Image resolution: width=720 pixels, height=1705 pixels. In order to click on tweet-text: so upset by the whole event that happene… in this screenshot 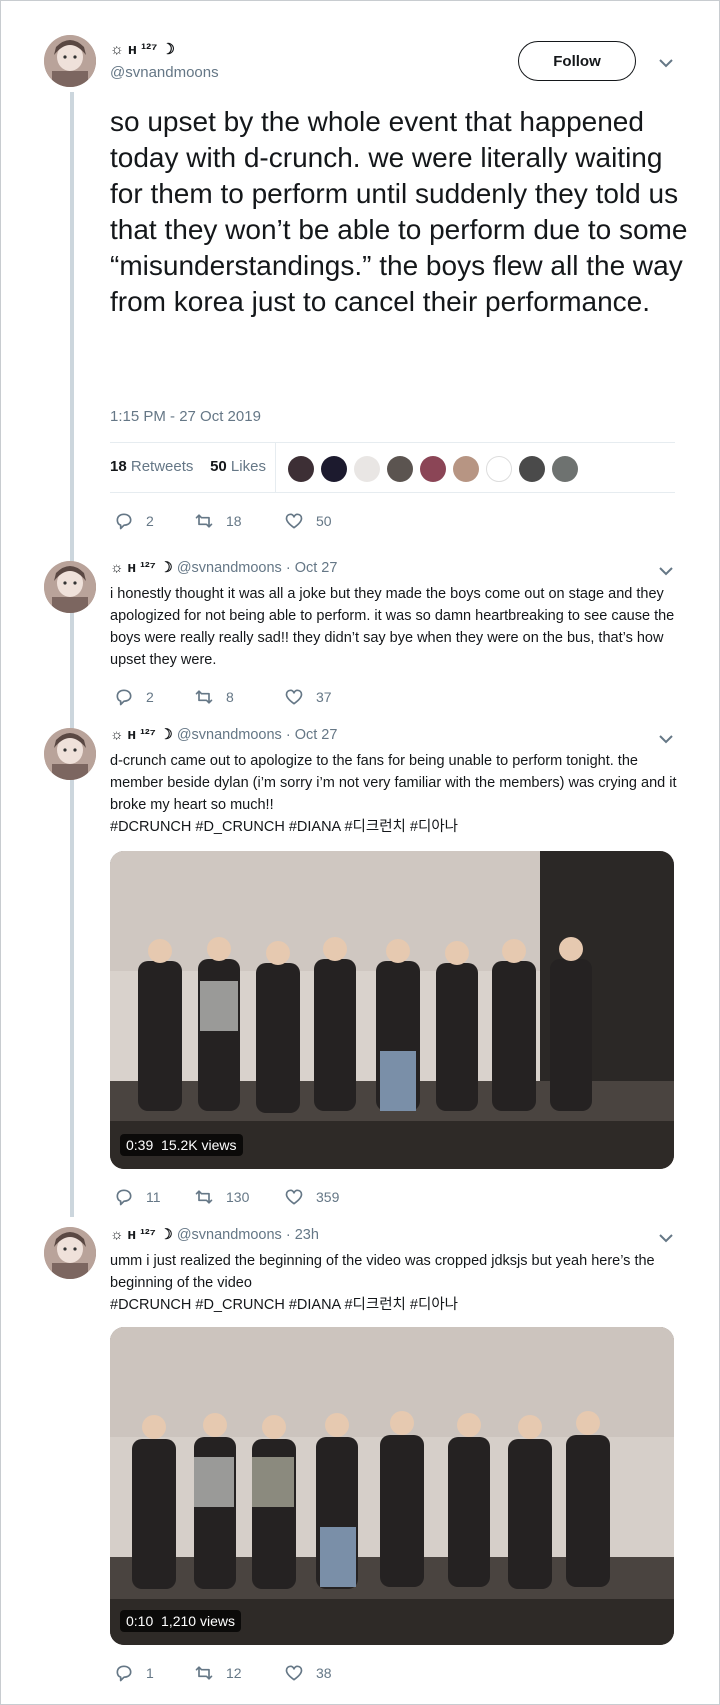, I will do `click(399, 211)`.